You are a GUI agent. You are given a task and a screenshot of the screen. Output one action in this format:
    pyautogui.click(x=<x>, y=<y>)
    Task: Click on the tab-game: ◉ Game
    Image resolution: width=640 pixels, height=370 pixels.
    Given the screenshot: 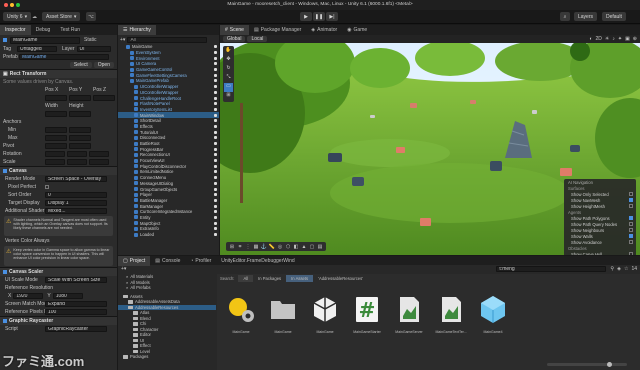 What is the action you would take?
    pyautogui.click(x=357, y=30)
    